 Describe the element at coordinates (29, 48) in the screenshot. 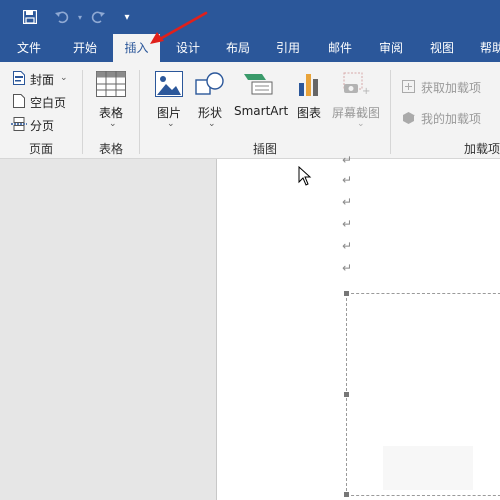

I see `tab-file: 文件` at that location.